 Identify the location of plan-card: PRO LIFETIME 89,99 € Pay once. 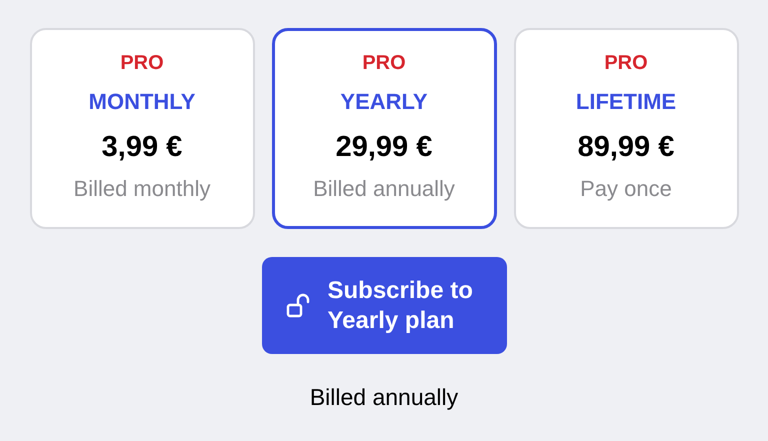
(626, 128).